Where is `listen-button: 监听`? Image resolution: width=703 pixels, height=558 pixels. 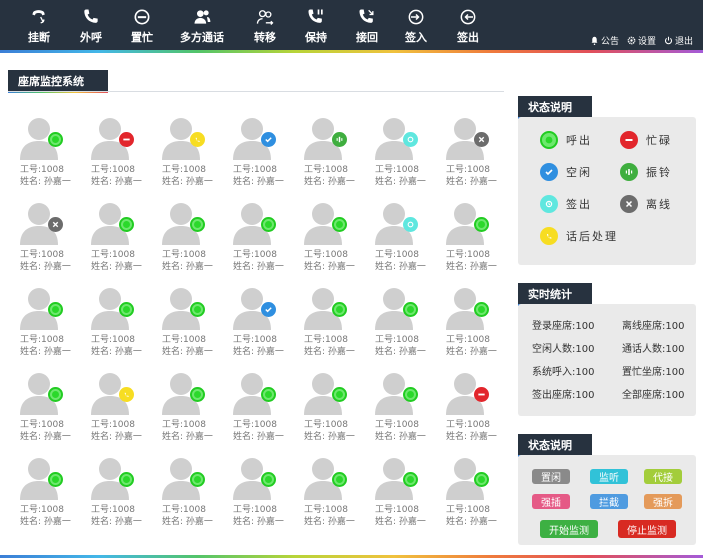 listen-button: 监听 is located at coordinates (609, 476).